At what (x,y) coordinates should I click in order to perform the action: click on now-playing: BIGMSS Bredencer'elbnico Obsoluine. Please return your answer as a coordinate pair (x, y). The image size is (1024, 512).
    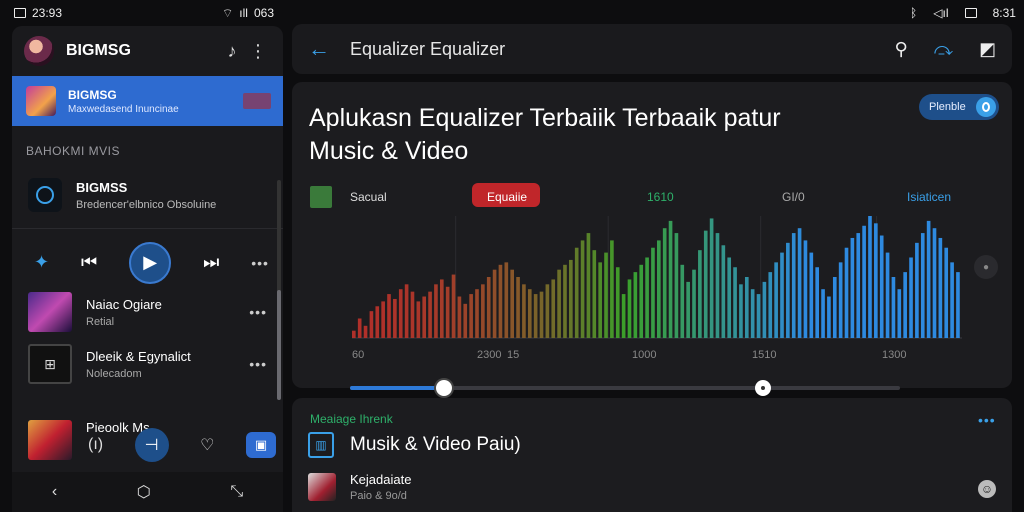
    Looking at the image, I should click on (147, 195).